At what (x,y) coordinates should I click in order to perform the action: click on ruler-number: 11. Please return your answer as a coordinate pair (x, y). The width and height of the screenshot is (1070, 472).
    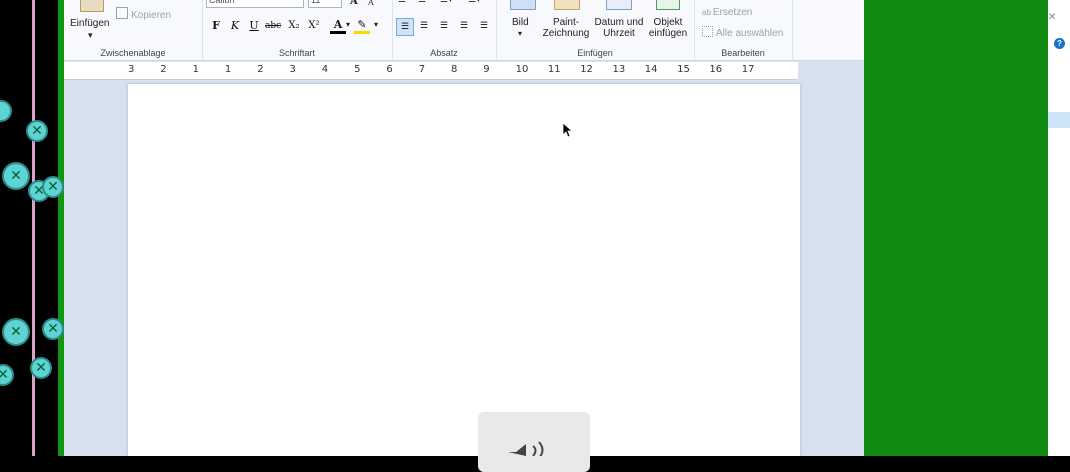
    Looking at the image, I should click on (554, 69).